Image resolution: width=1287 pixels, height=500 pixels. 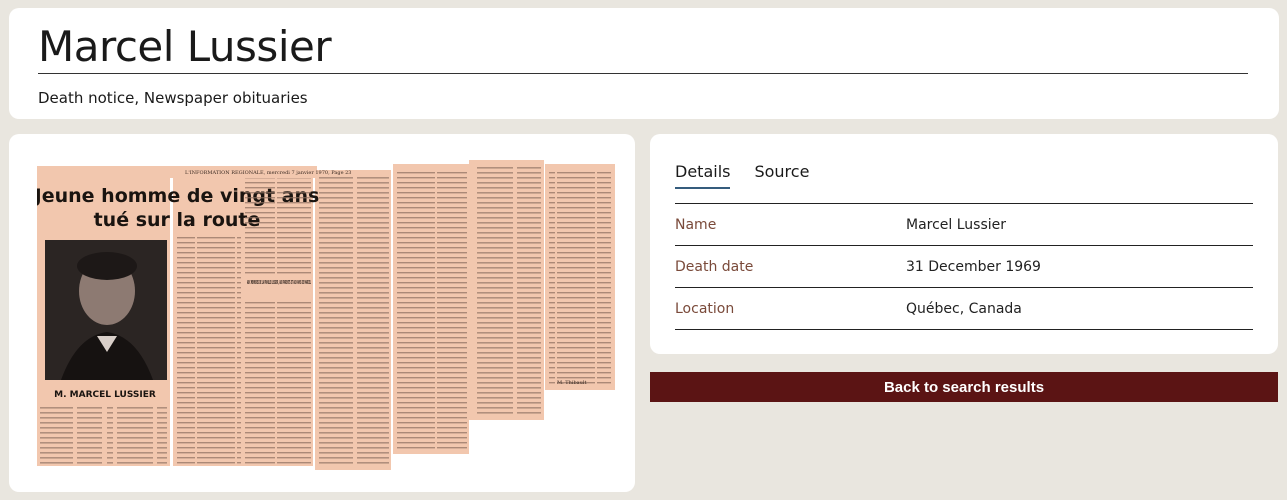 I want to click on detail-value: Québec, Canada, so click(x=964, y=308).